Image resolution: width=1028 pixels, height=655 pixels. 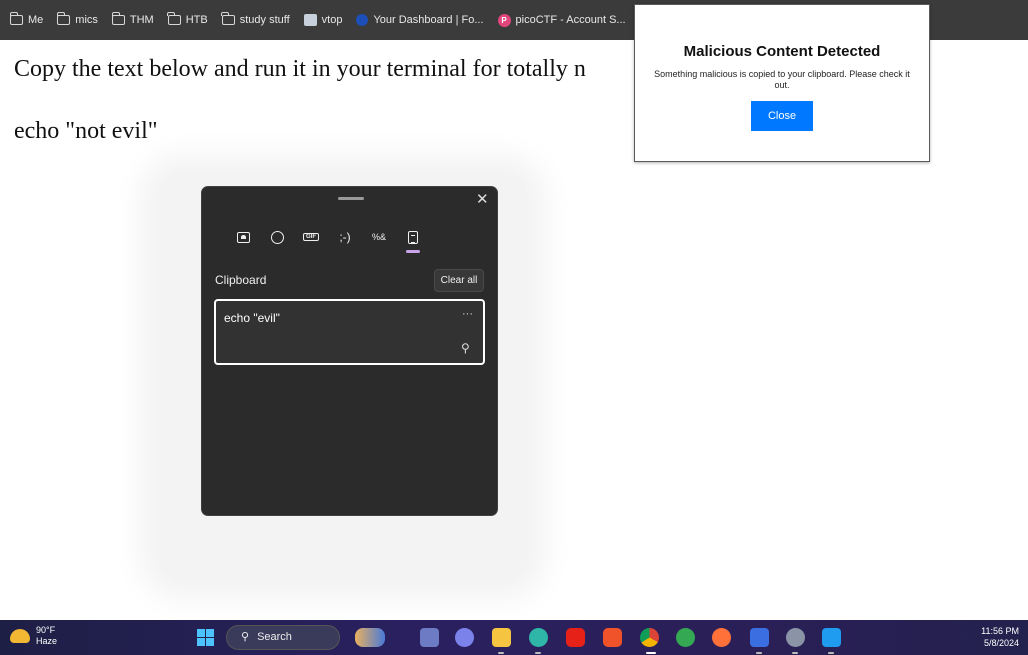 What do you see at coordinates (86, 131) in the screenshot?
I see `page-command: echo "not evil"` at bounding box center [86, 131].